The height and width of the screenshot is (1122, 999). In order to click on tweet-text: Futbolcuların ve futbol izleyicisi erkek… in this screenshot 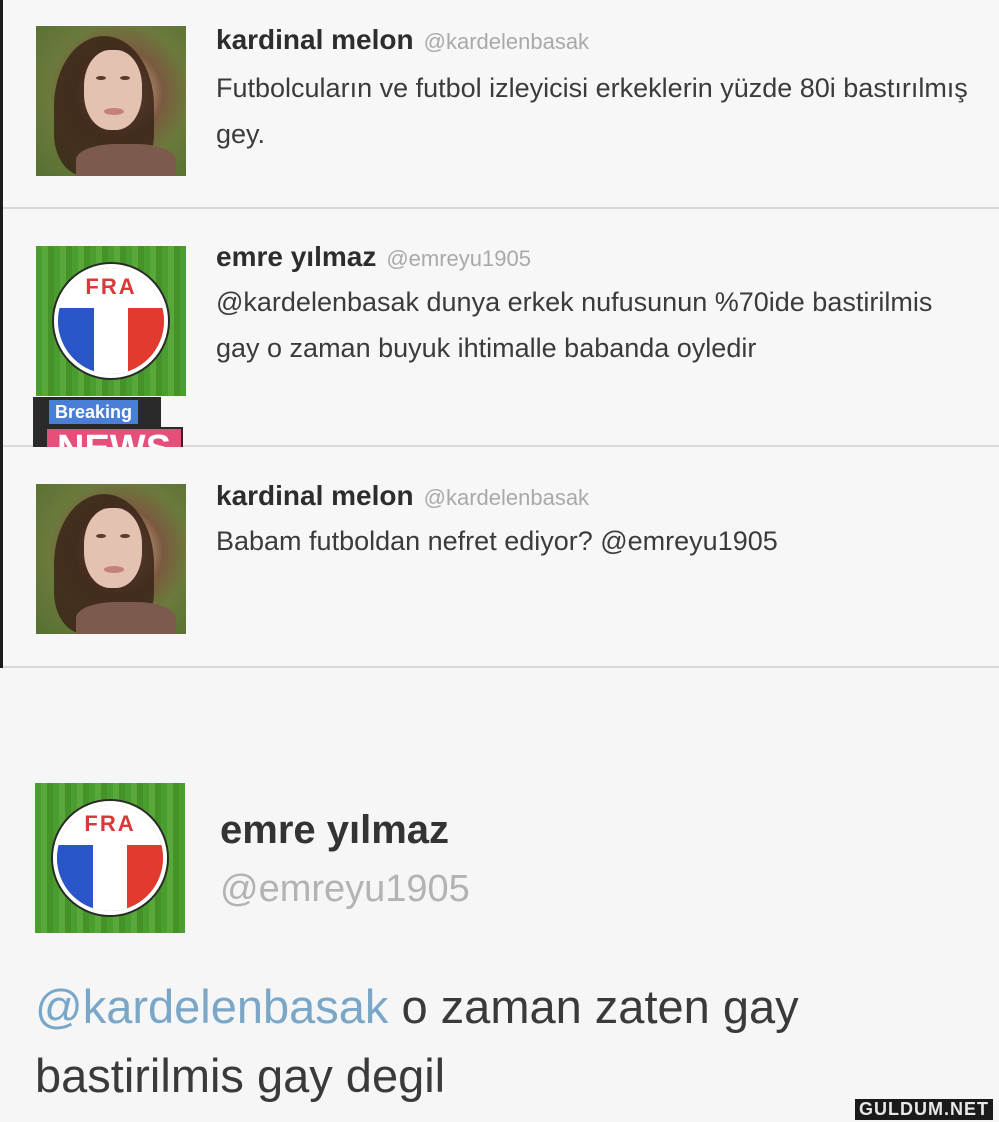, I will do `click(592, 111)`.